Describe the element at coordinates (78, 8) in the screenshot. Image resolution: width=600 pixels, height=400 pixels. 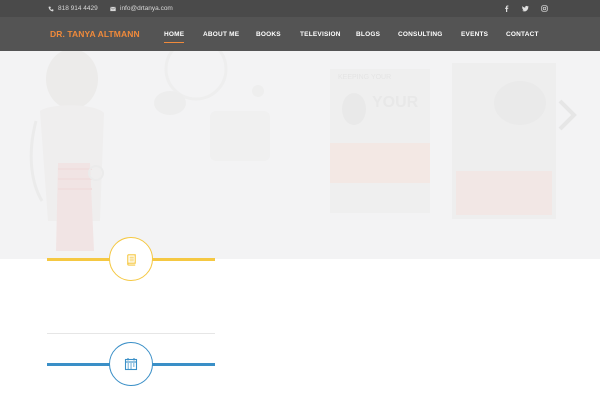
I see `phone-number: 818 914 4429` at that location.